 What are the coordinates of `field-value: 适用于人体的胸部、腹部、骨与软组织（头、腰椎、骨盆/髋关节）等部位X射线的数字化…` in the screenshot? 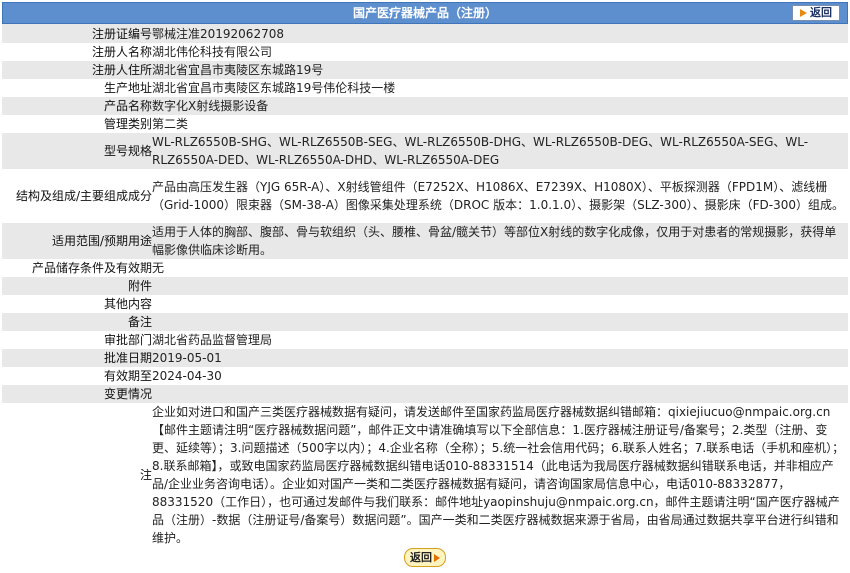 It's located at (500, 241).